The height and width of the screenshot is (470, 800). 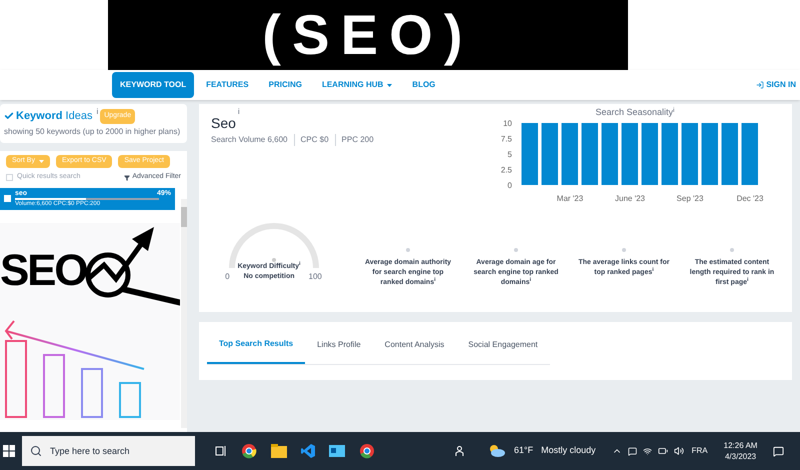 What do you see at coordinates (357, 85) in the screenshot?
I see `nav-link: LEARNING HUB` at bounding box center [357, 85].